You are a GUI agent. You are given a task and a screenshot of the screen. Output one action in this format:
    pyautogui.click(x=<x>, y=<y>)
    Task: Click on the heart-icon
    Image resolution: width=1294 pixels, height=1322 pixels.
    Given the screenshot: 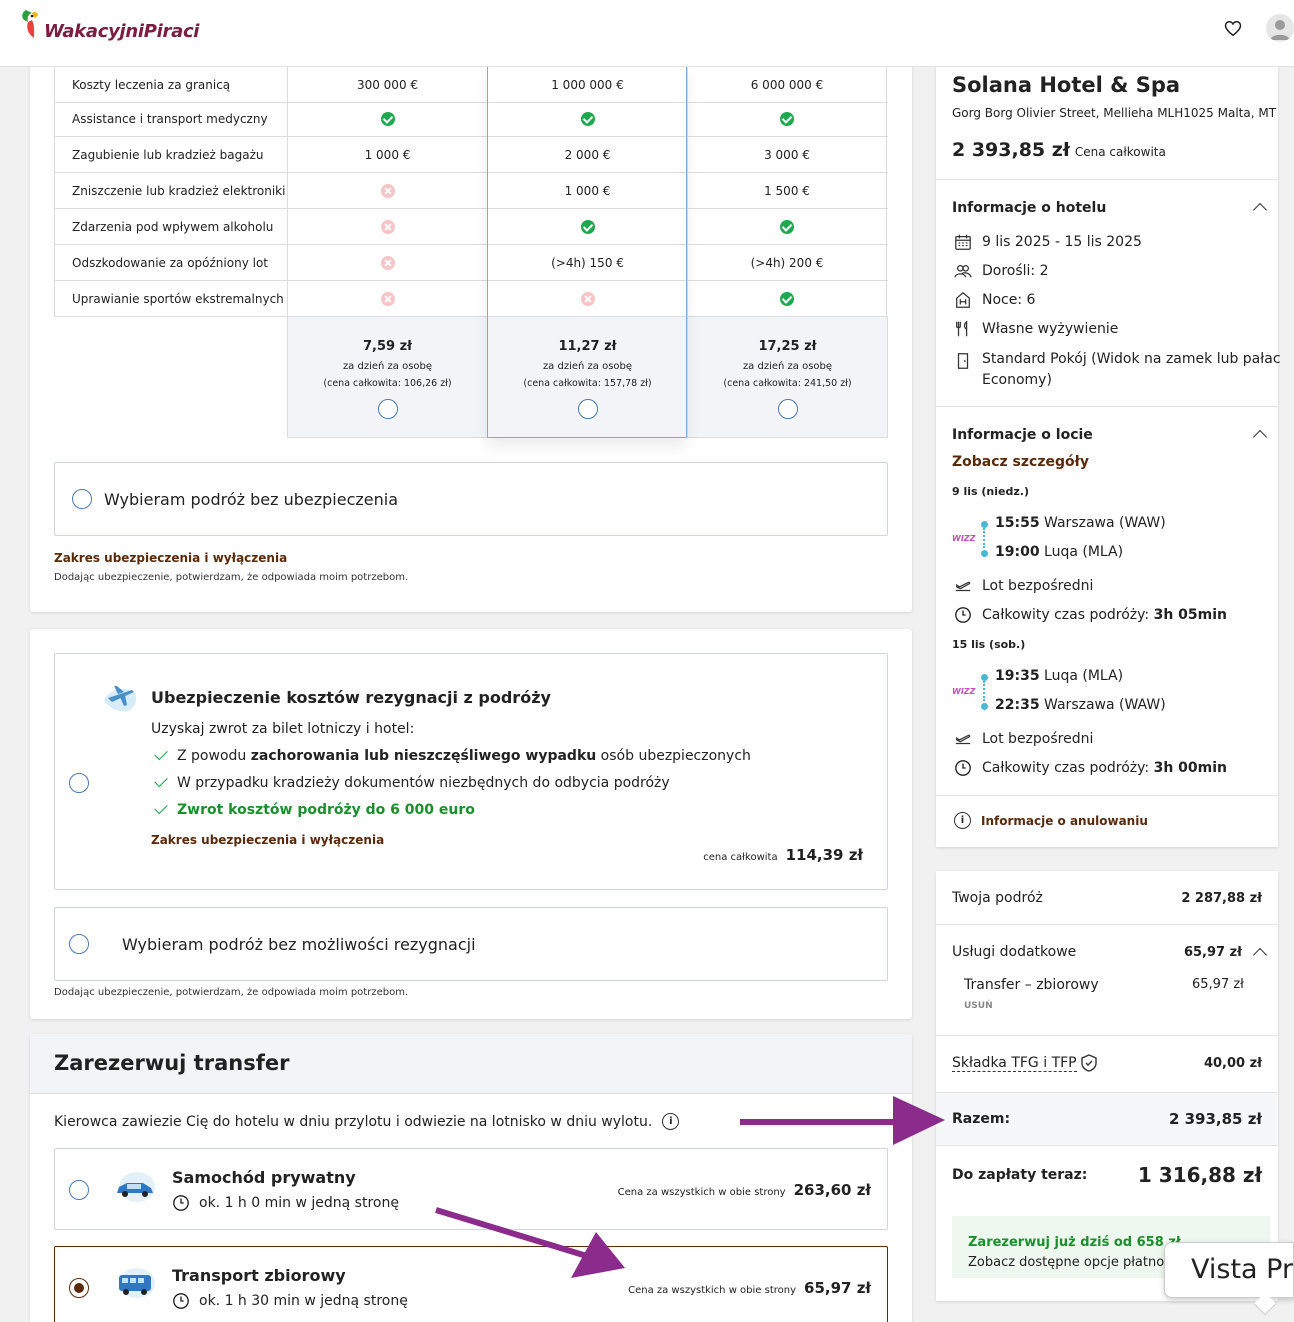 What is the action you would take?
    pyautogui.click(x=1233, y=28)
    